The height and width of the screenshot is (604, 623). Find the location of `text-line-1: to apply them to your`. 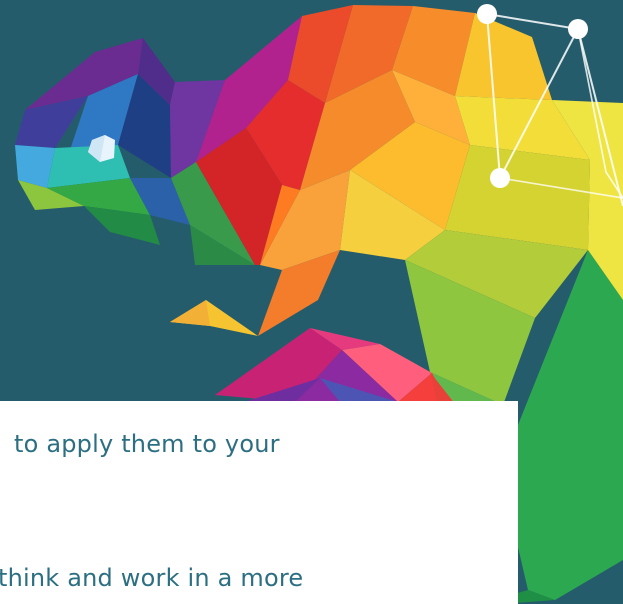

text-line-1: to apply them to your is located at coordinates (147, 444).